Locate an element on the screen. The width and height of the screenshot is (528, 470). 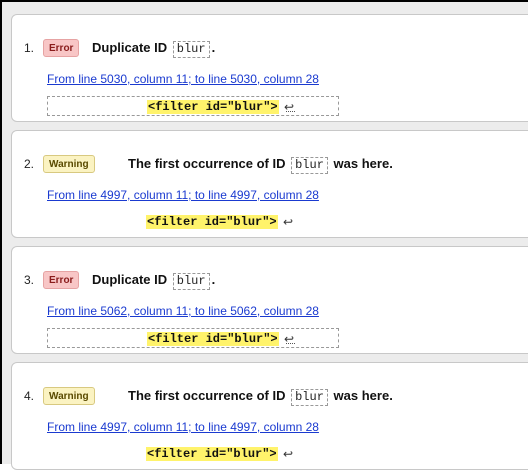
message-number: 1. is located at coordinates (29, 48).